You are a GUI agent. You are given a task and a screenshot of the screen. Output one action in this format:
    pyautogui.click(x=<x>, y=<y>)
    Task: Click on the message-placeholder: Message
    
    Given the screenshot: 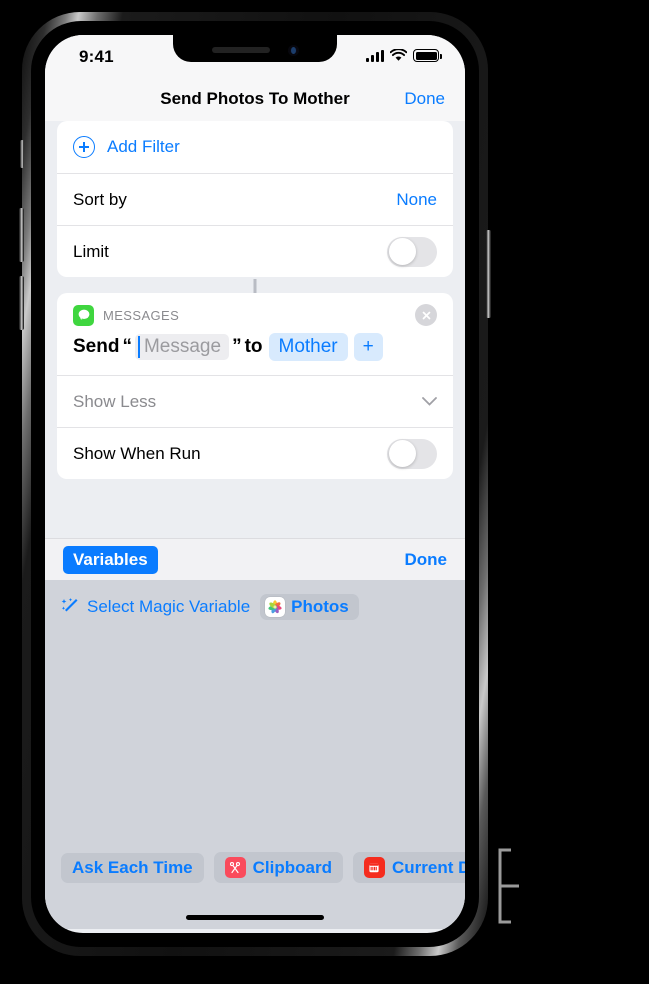 What is the action you would take?
    pyautogui.click(x=182, y=346)
    